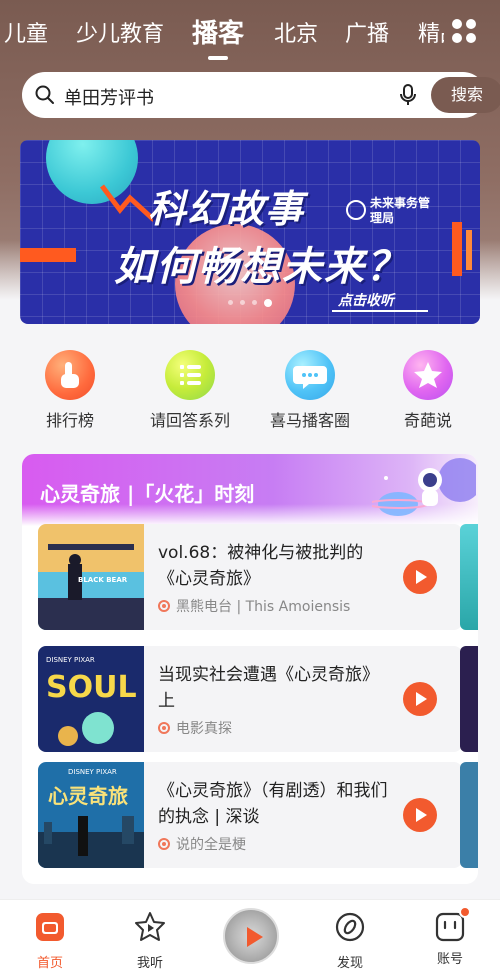 The width and height of the screenshot is (500, 979). Describe the element at coordinates (149, 963) in the screenshot. I see `nav-label: 我听` at that location.